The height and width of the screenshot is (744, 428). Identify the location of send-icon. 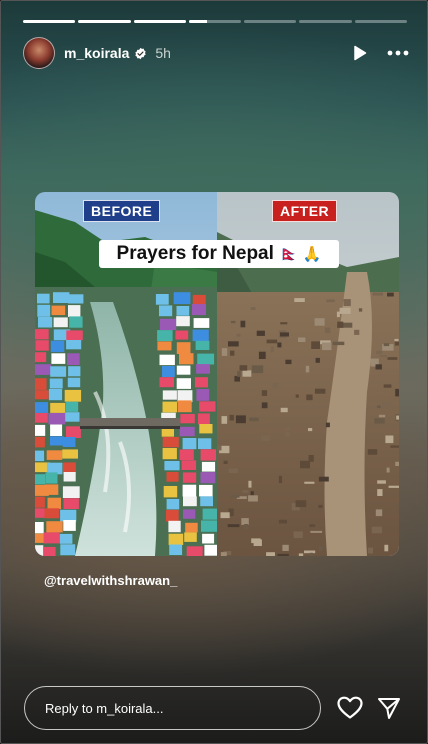
(389, 708).